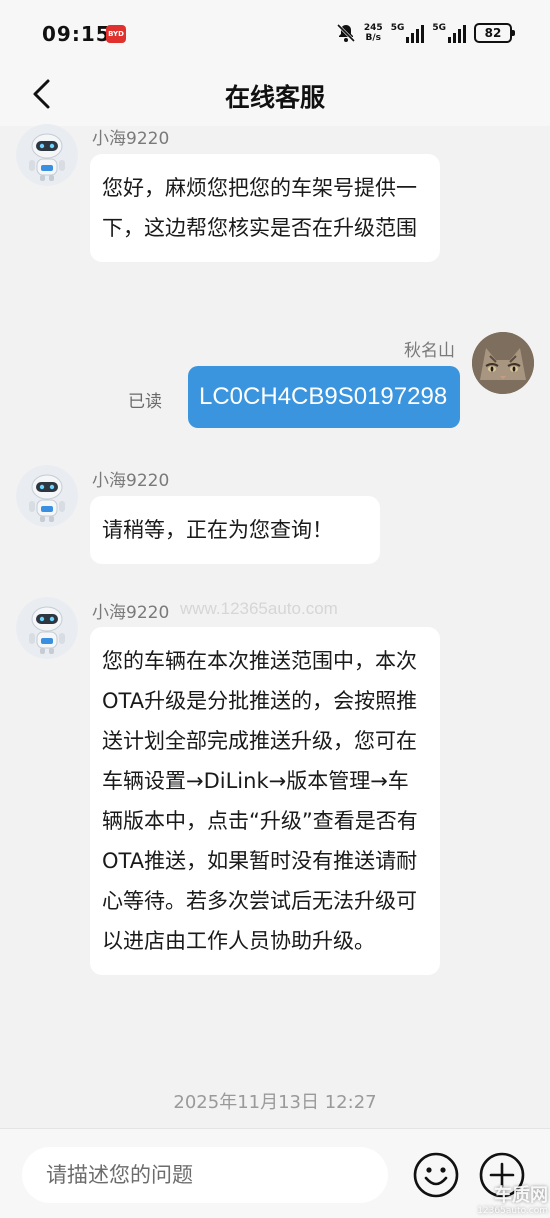 The width and height of the screenshot is (550, 1218). I want to click on cat-photo-icon, so click(503, 363).